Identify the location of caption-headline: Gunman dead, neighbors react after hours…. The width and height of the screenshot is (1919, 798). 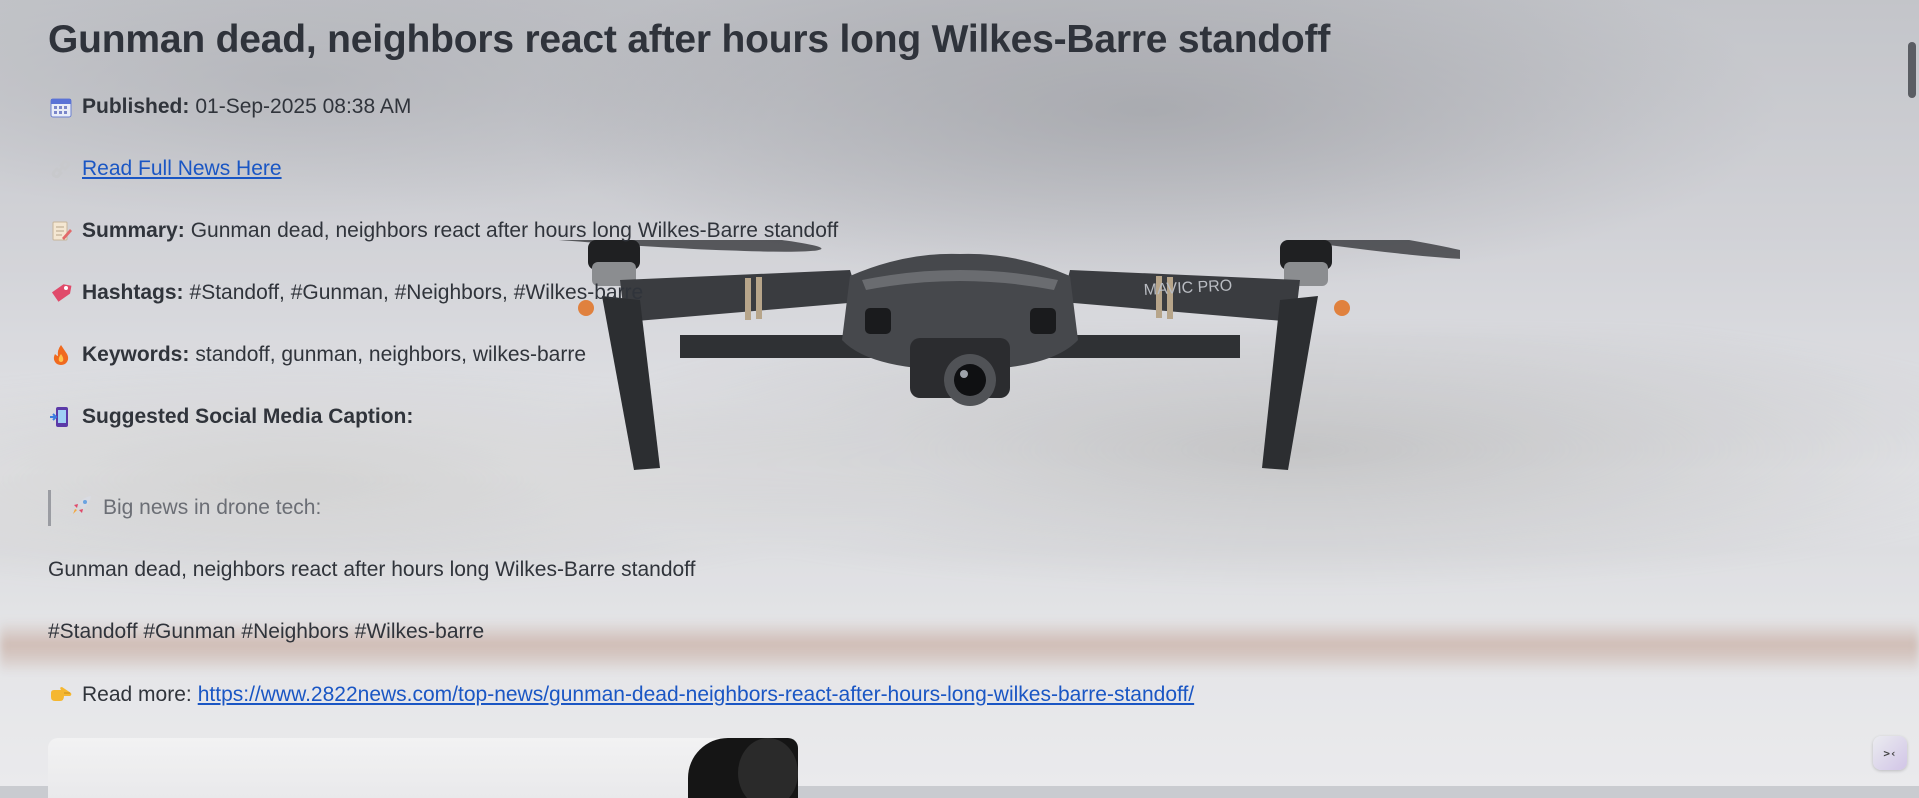
(372, 569).